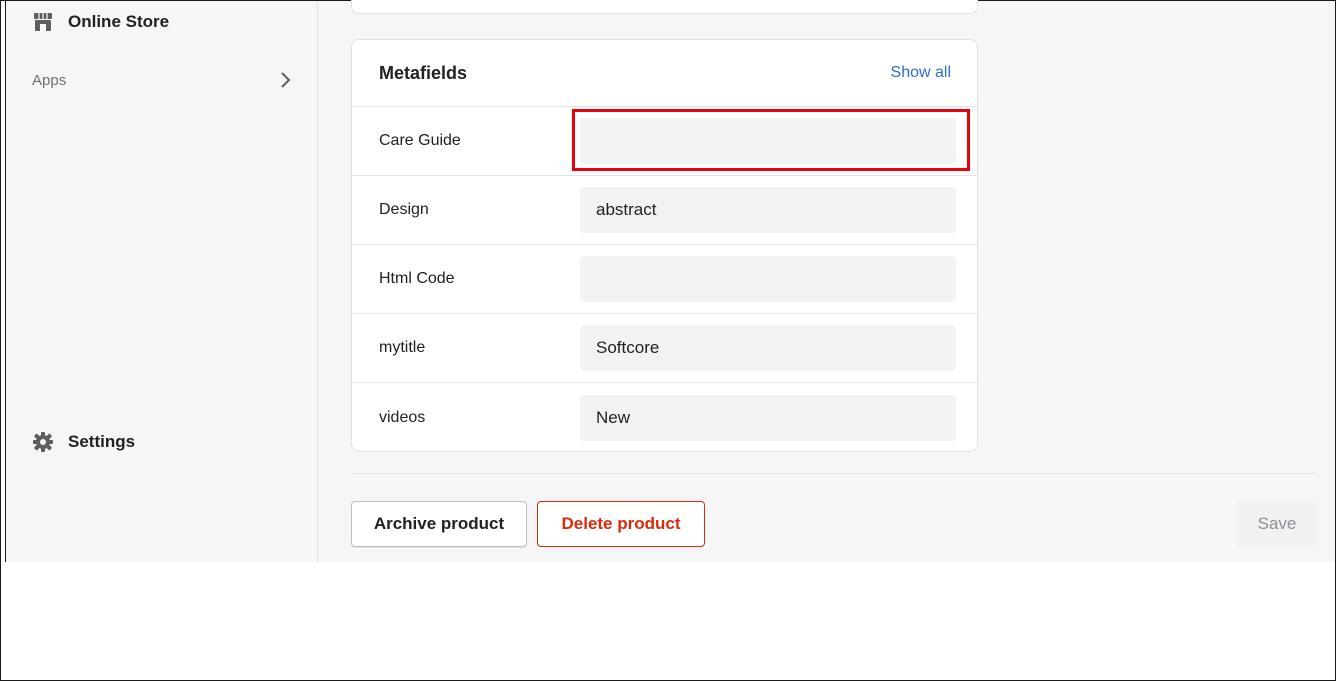 The width and height of the screenshot is (1336, 681). Describe the element at coordinates (768, 279) in the screenshot. I see `metafield-input-html-code` at that location.